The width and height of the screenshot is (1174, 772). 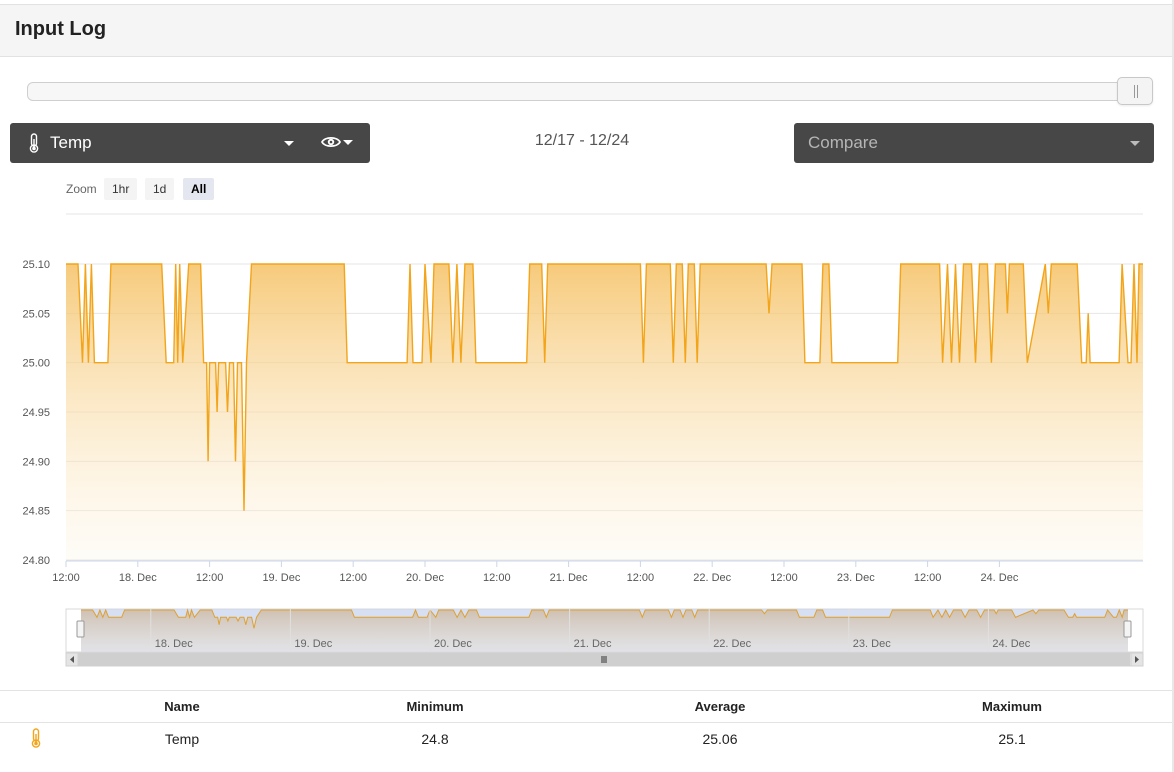 What do you see at coordinates (453, 644) in the screenshot?
I see `navigator-tick-label: 20. Dec` at bounding box center [453, 644].